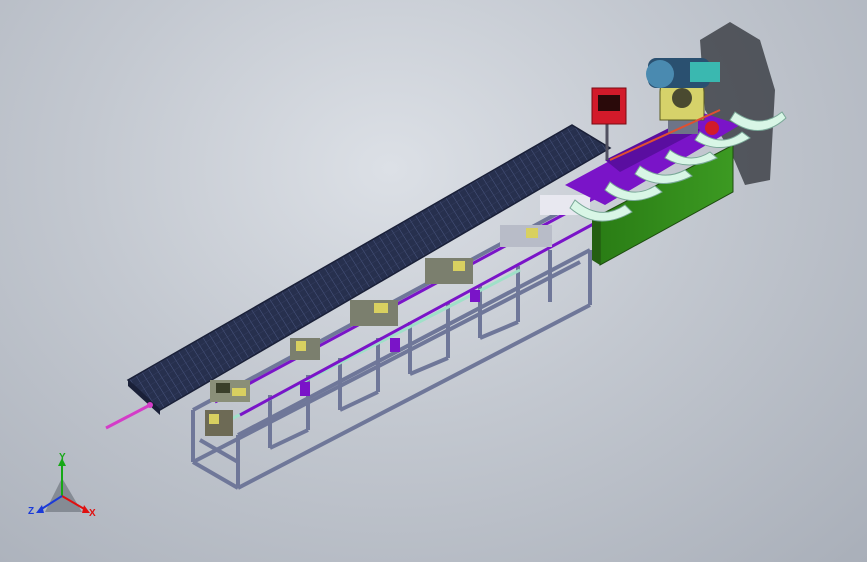  I want to click on axis-z-label: Z, so click(31, 511).